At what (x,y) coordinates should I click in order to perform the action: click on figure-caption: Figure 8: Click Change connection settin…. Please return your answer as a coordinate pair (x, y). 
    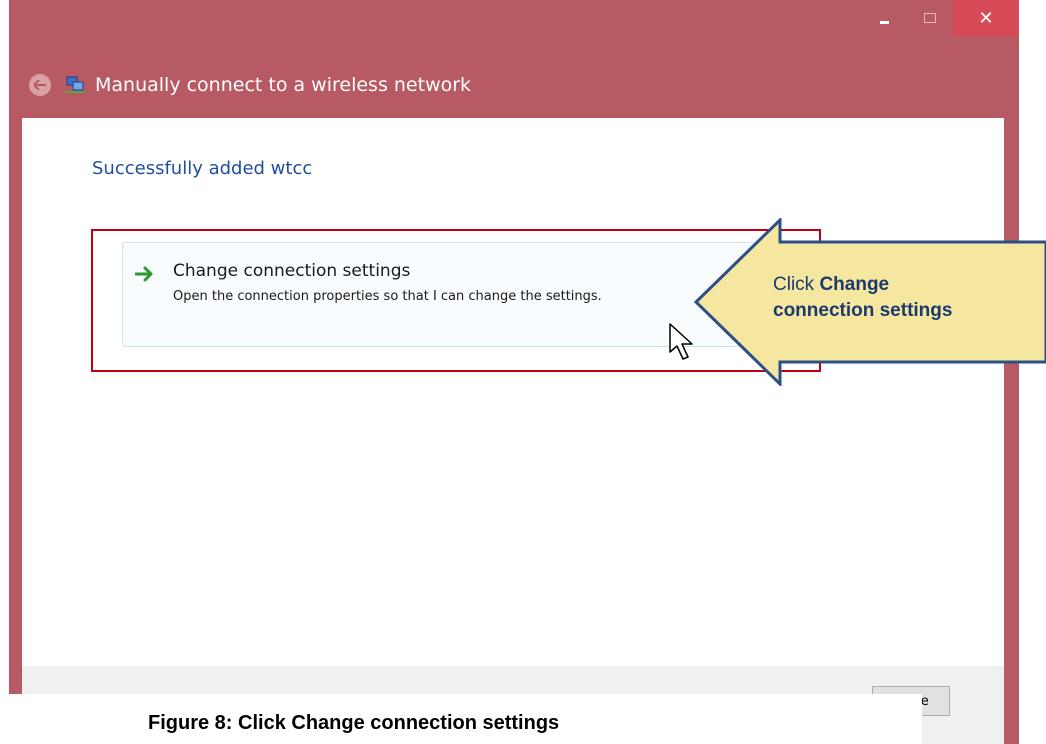
    Looking at the image, I should click on (354, 723).